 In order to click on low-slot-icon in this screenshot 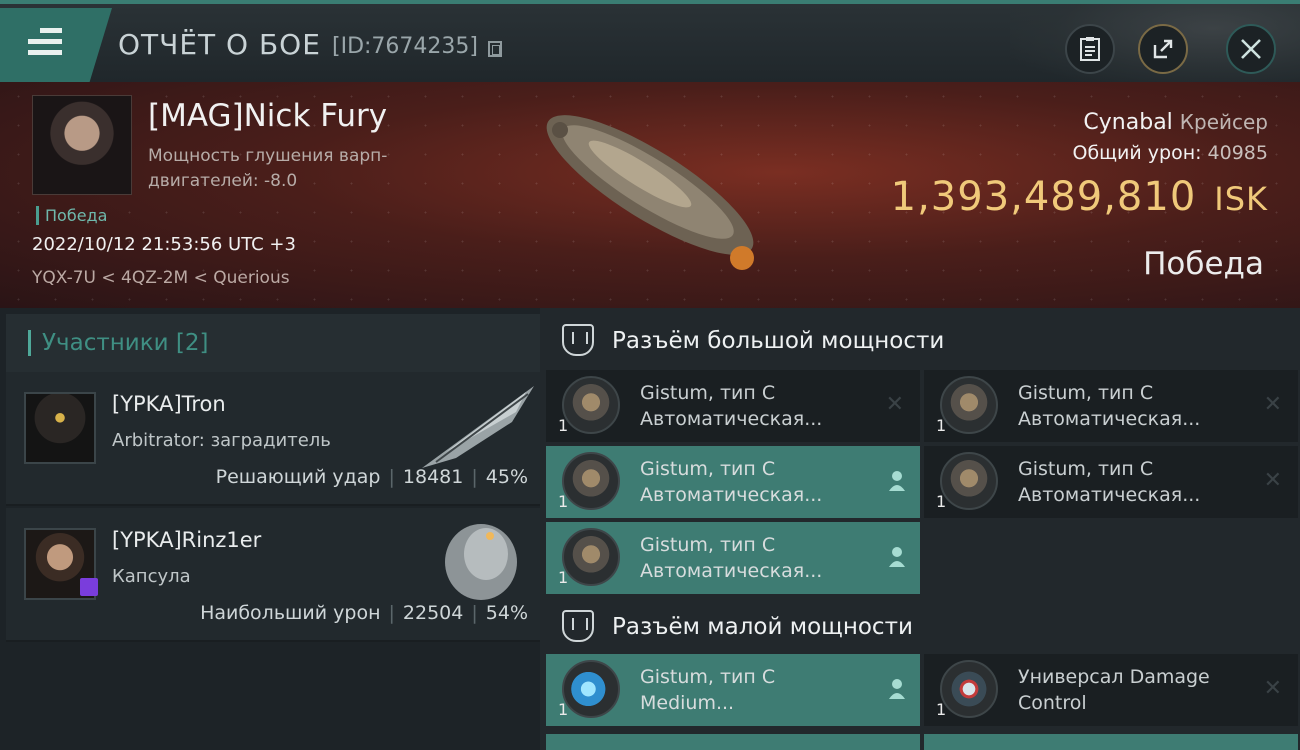, I will do `click(578, 626)`.